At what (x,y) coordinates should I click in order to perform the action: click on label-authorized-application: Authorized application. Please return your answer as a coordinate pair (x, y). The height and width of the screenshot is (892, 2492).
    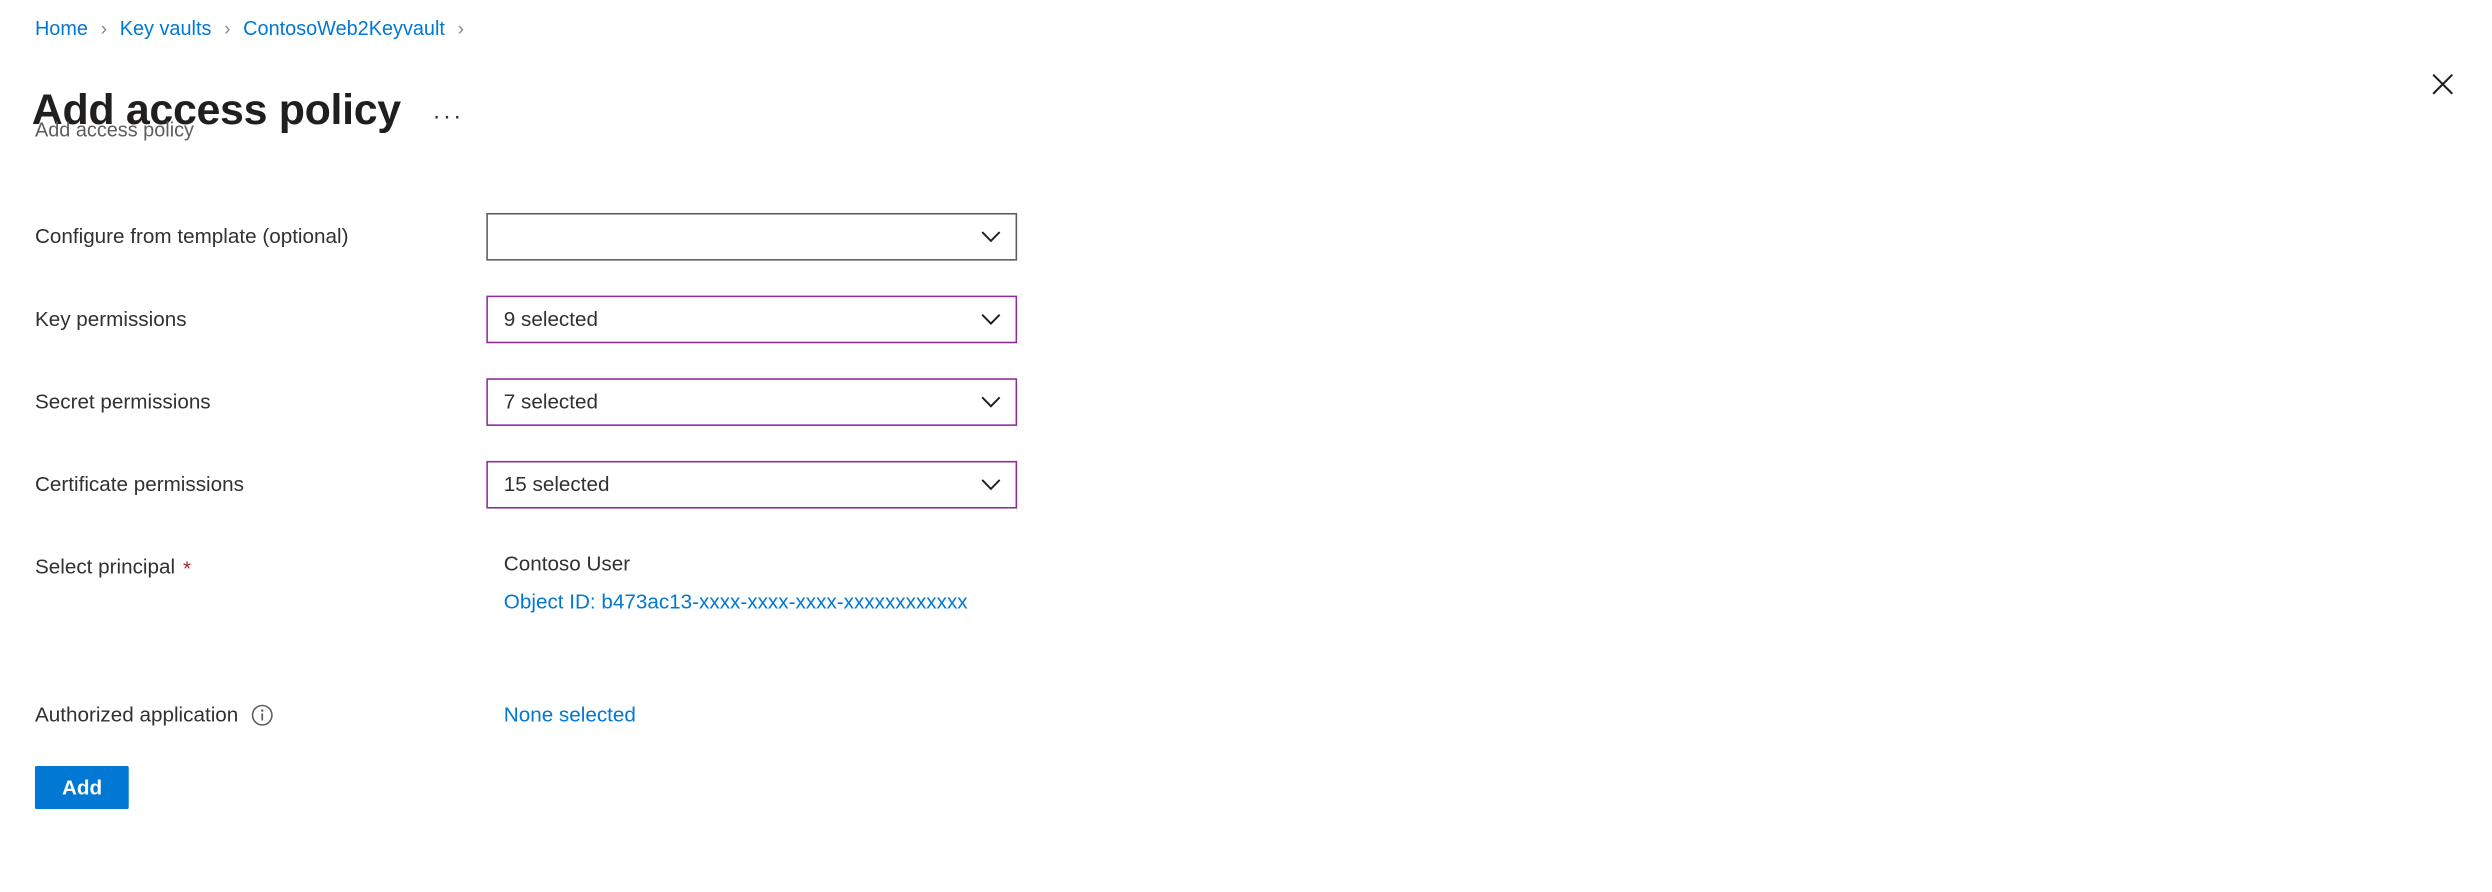
    Looking at the image, I should click on (260, 711).